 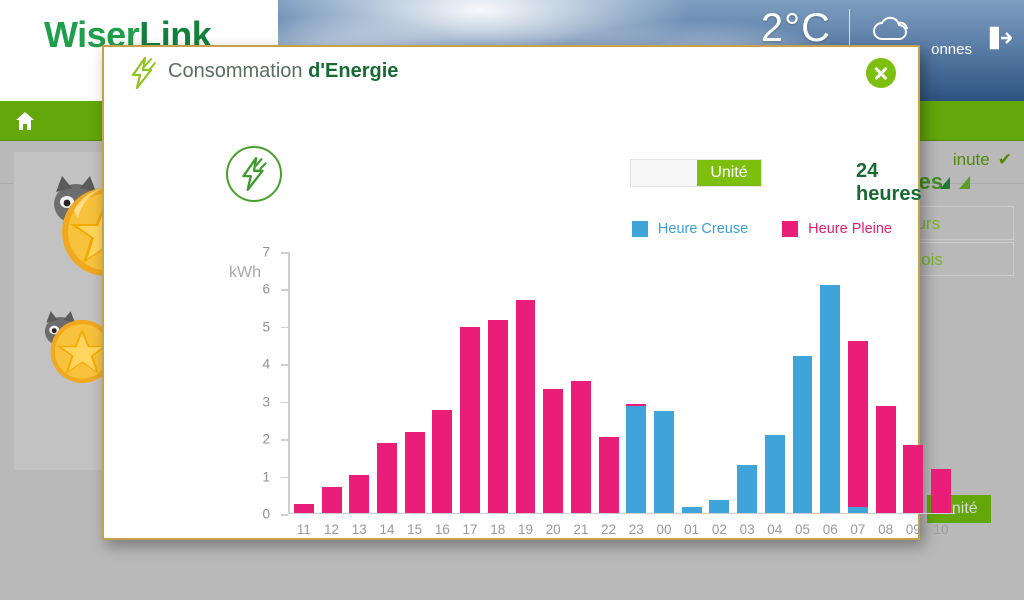 I want to click on chart-bar-group: 03, so click(x=747, y=394).